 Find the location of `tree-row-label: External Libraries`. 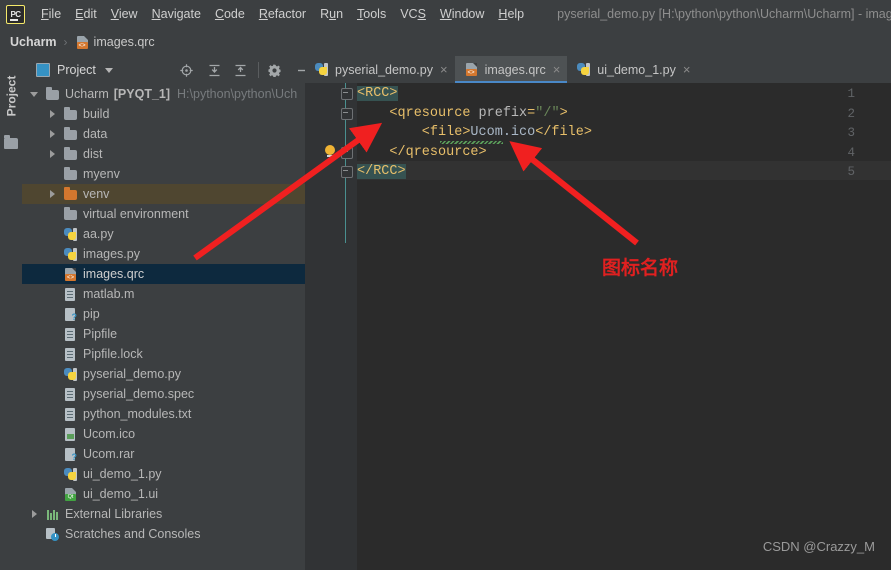

tree-row-label: External Libraries is located at coordinates (114, 514).